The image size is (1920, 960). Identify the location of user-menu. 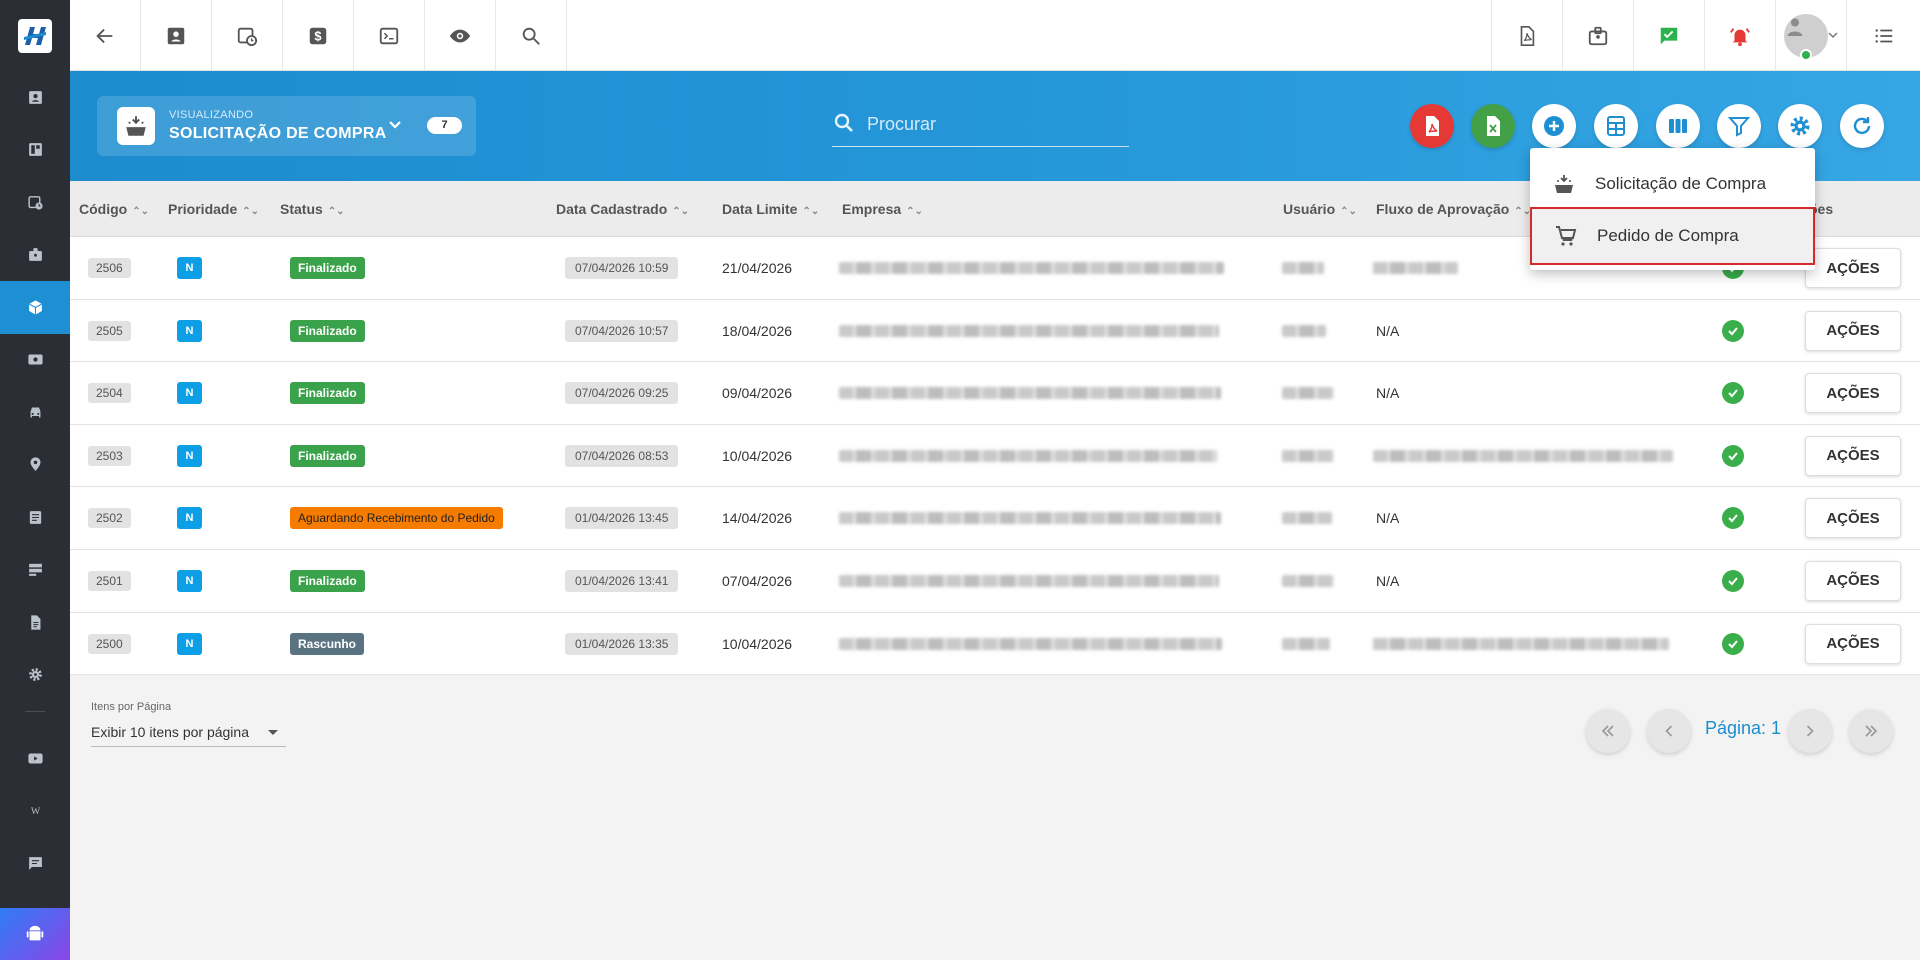
(1810, 35).